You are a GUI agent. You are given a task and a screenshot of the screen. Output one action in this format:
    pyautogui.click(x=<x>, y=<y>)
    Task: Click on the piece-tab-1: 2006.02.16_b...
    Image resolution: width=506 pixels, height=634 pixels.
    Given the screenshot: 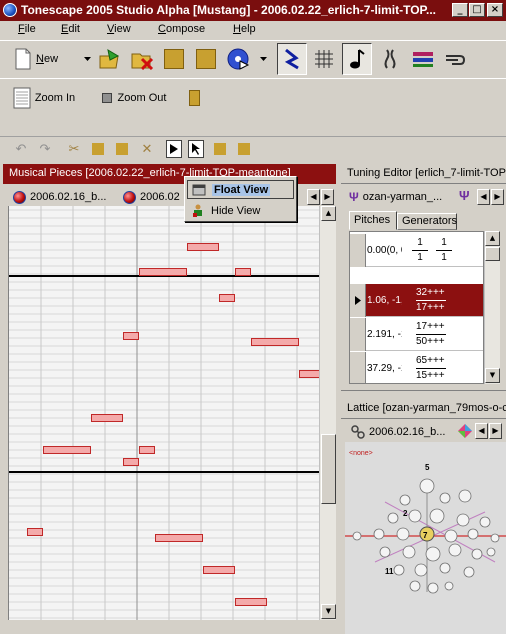 What is the action you would take?
    pyautogui.click(x=63, y=197)
    